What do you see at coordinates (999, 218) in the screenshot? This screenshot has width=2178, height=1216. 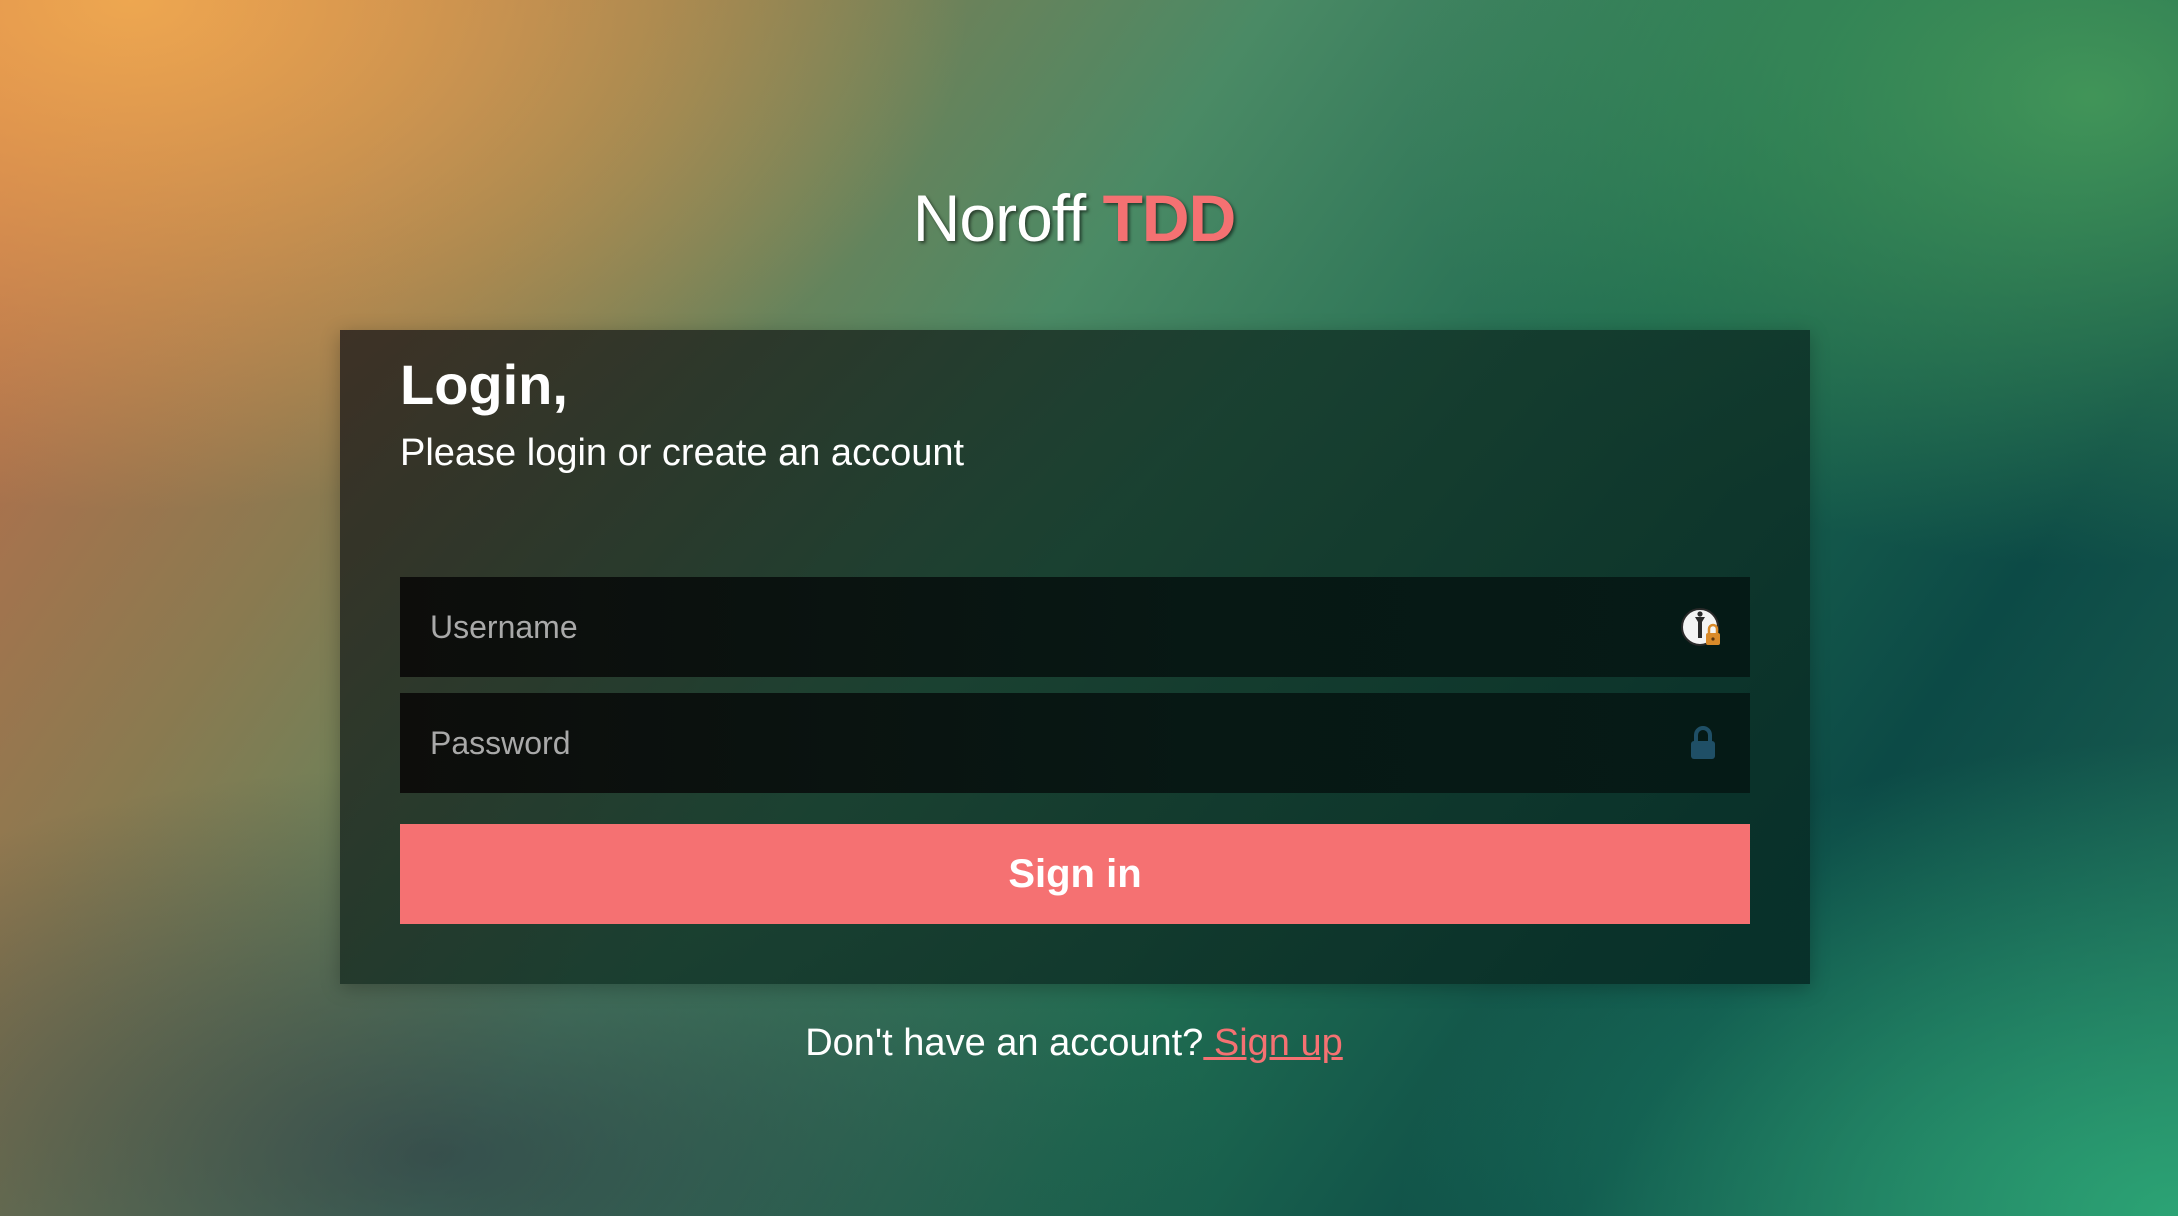 I see `brand-name: Noroff` at bounding box center [999, 218].